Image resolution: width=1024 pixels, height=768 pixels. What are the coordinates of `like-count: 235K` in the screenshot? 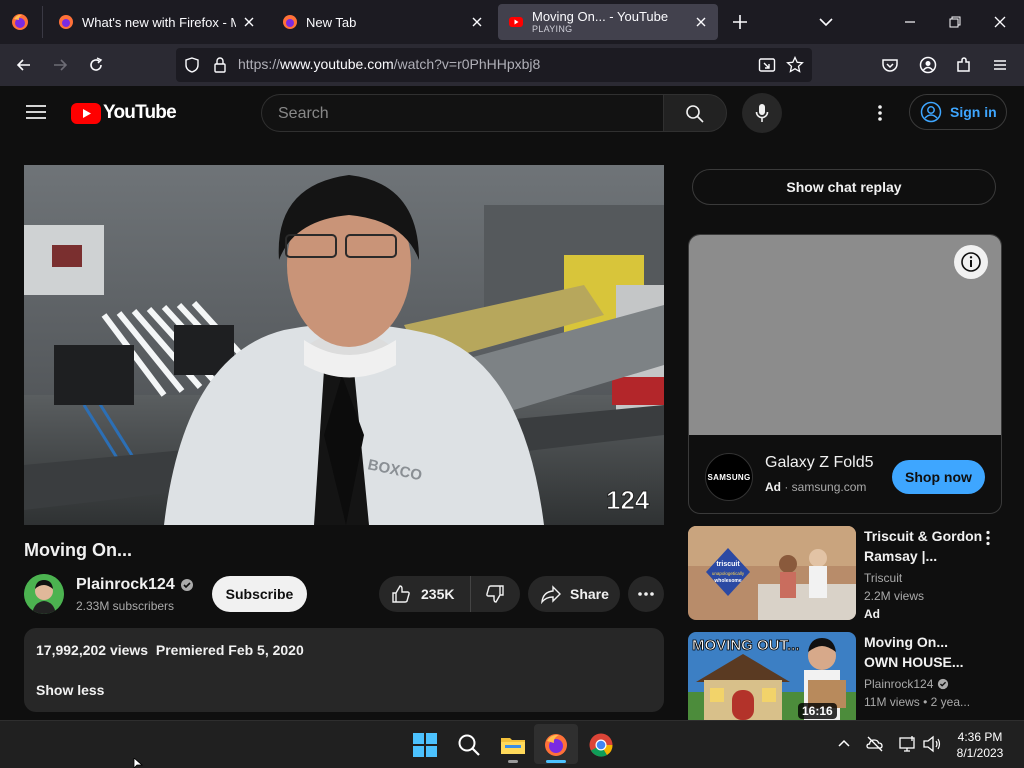 It's located at (438, 594).